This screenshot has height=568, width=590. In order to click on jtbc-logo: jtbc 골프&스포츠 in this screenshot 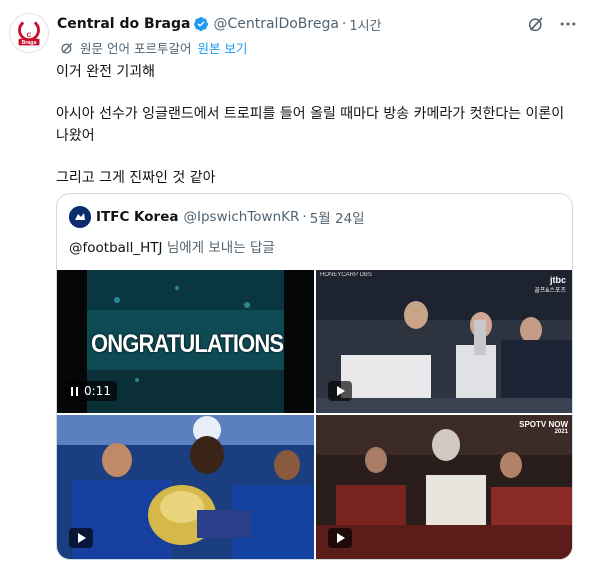, I will do `click(550, 284)`.